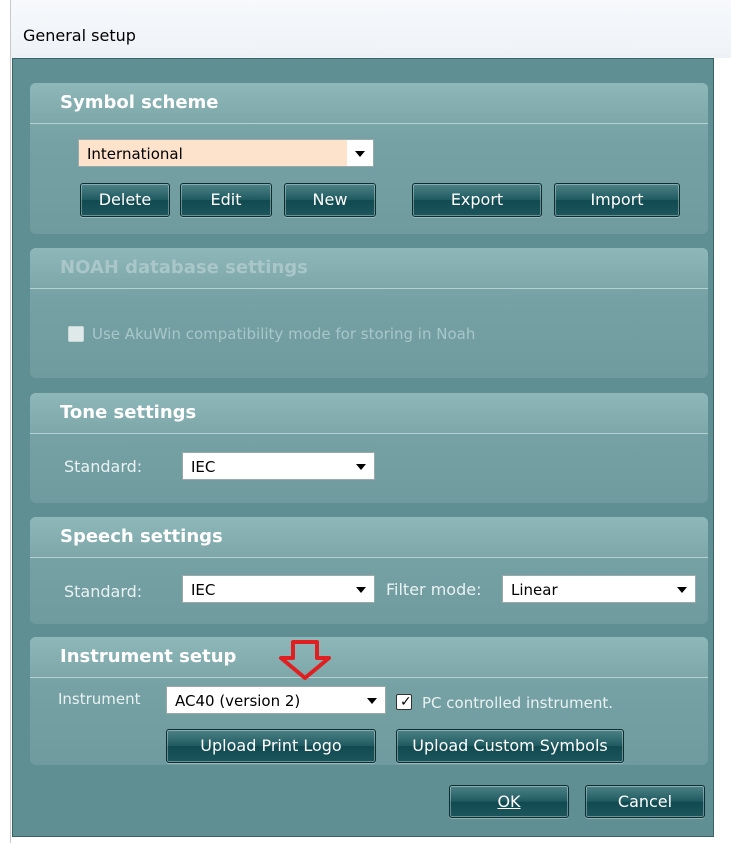 The width and height of the screenshot is (731, 843). Describe the element at coordinates (369, 448) in the screenshot. I see `tone-settings-panel: Tone settings Standard: IEC` at that location.